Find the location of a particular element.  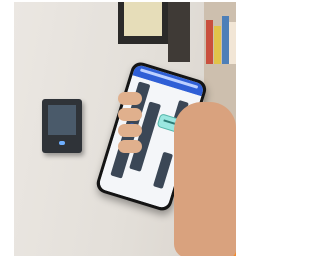

hand is located at coordinates (205, 179).